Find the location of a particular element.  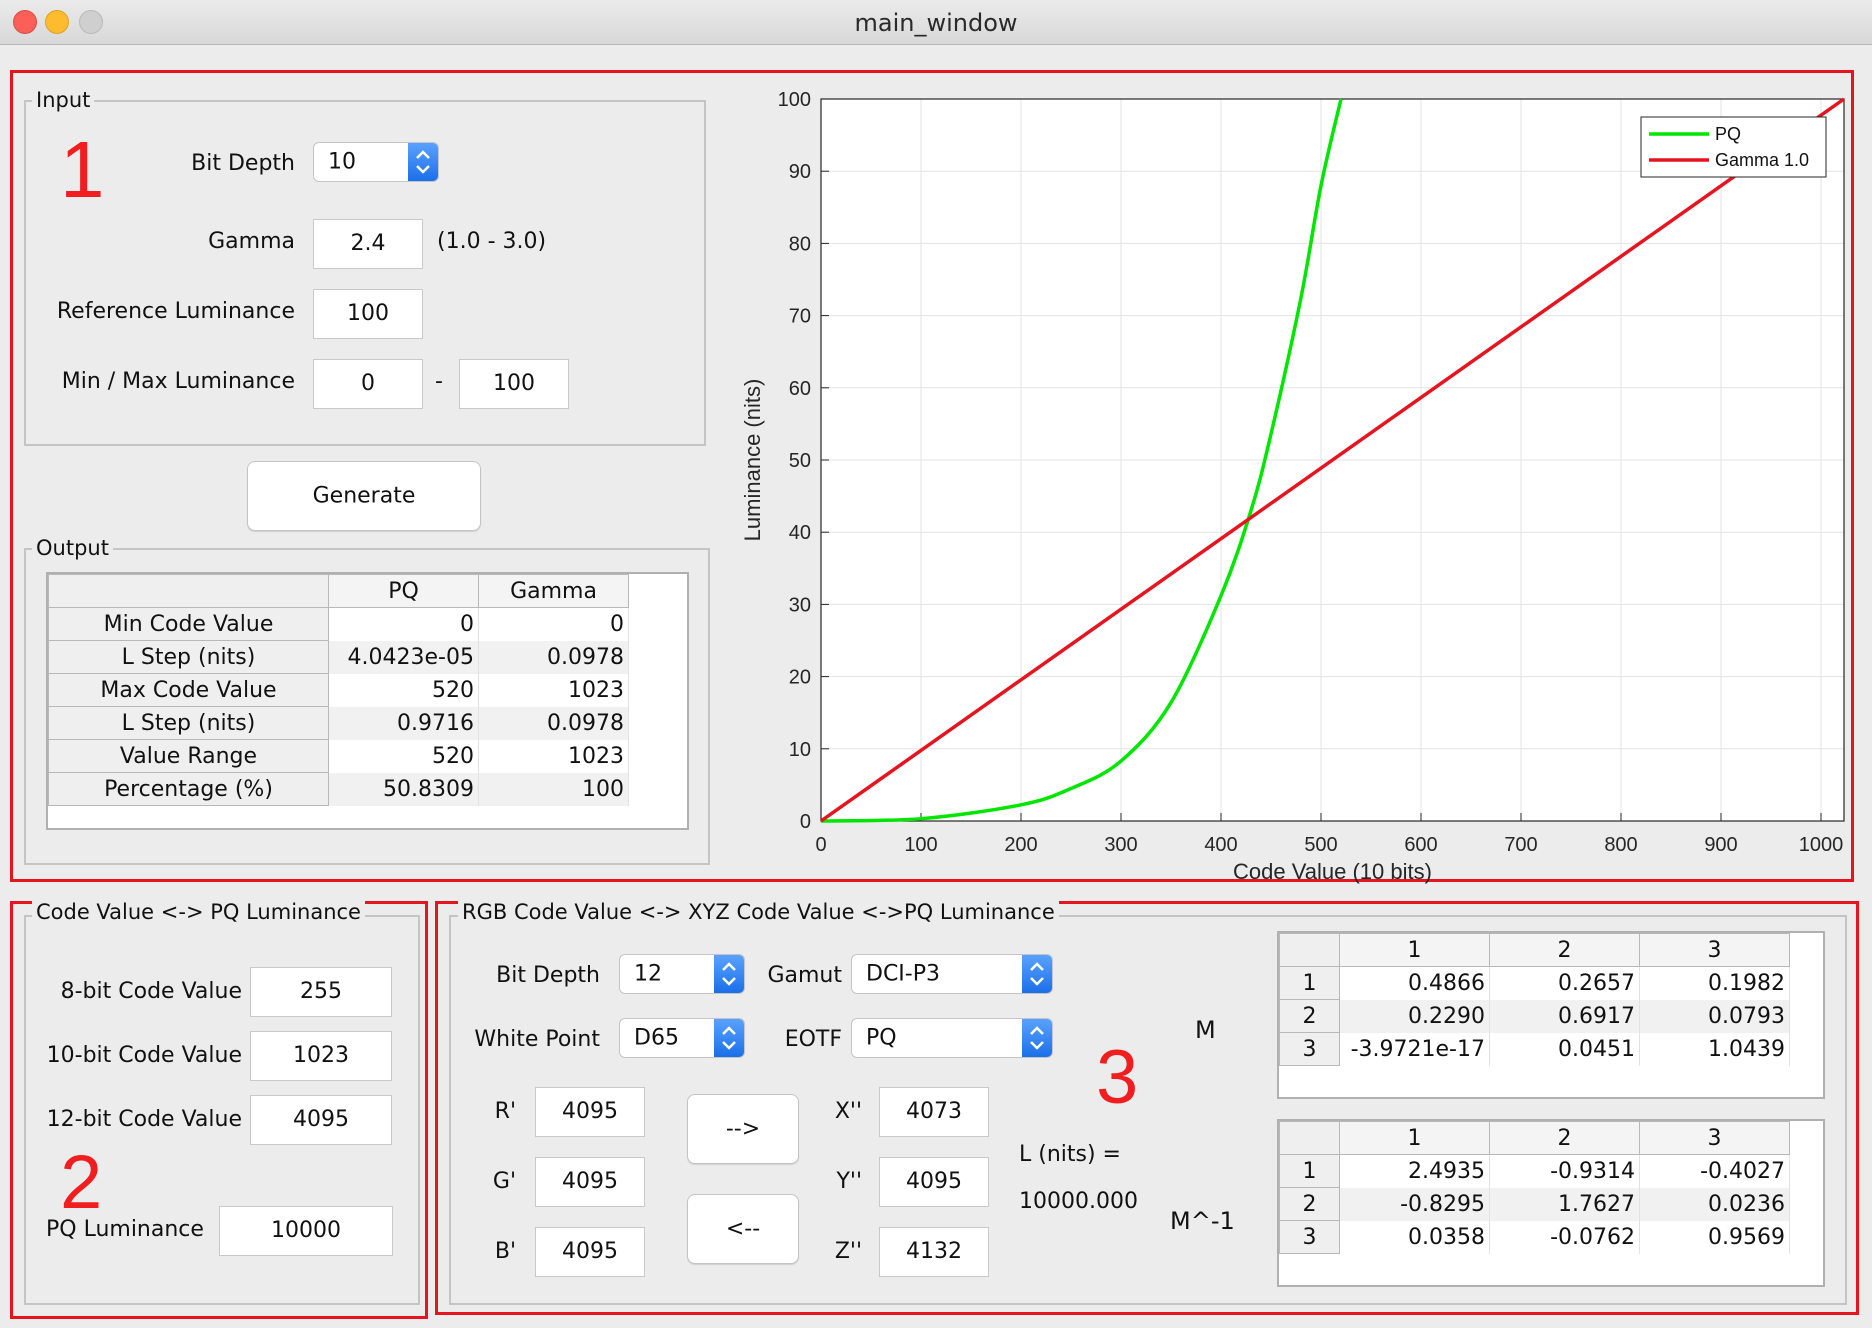

g-input: 4095 is located at coordinates (590, 1182).